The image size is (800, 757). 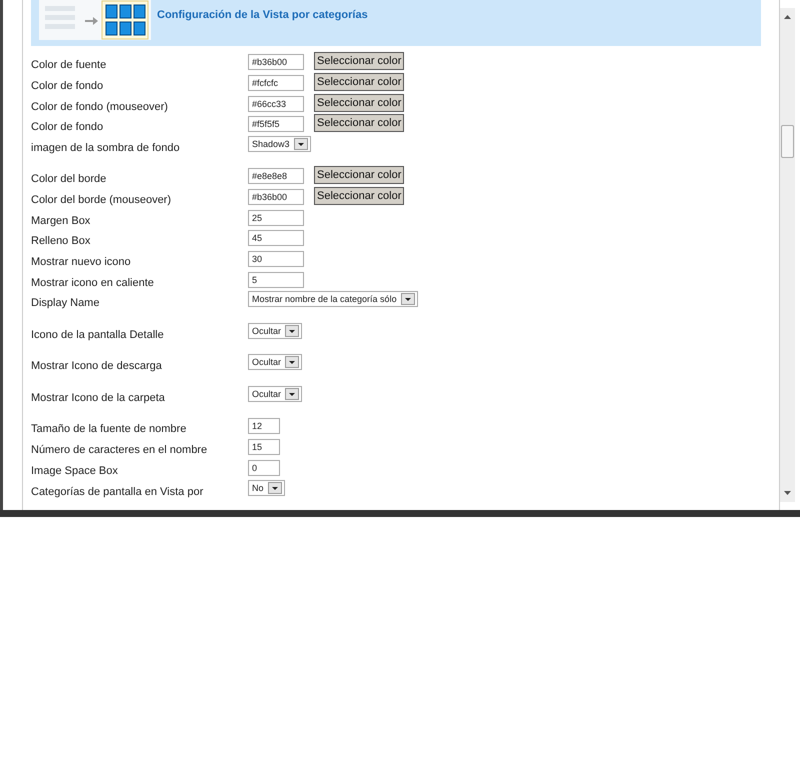 I want to click on color-field: #f5f5f5, so click(x=276, y=124).